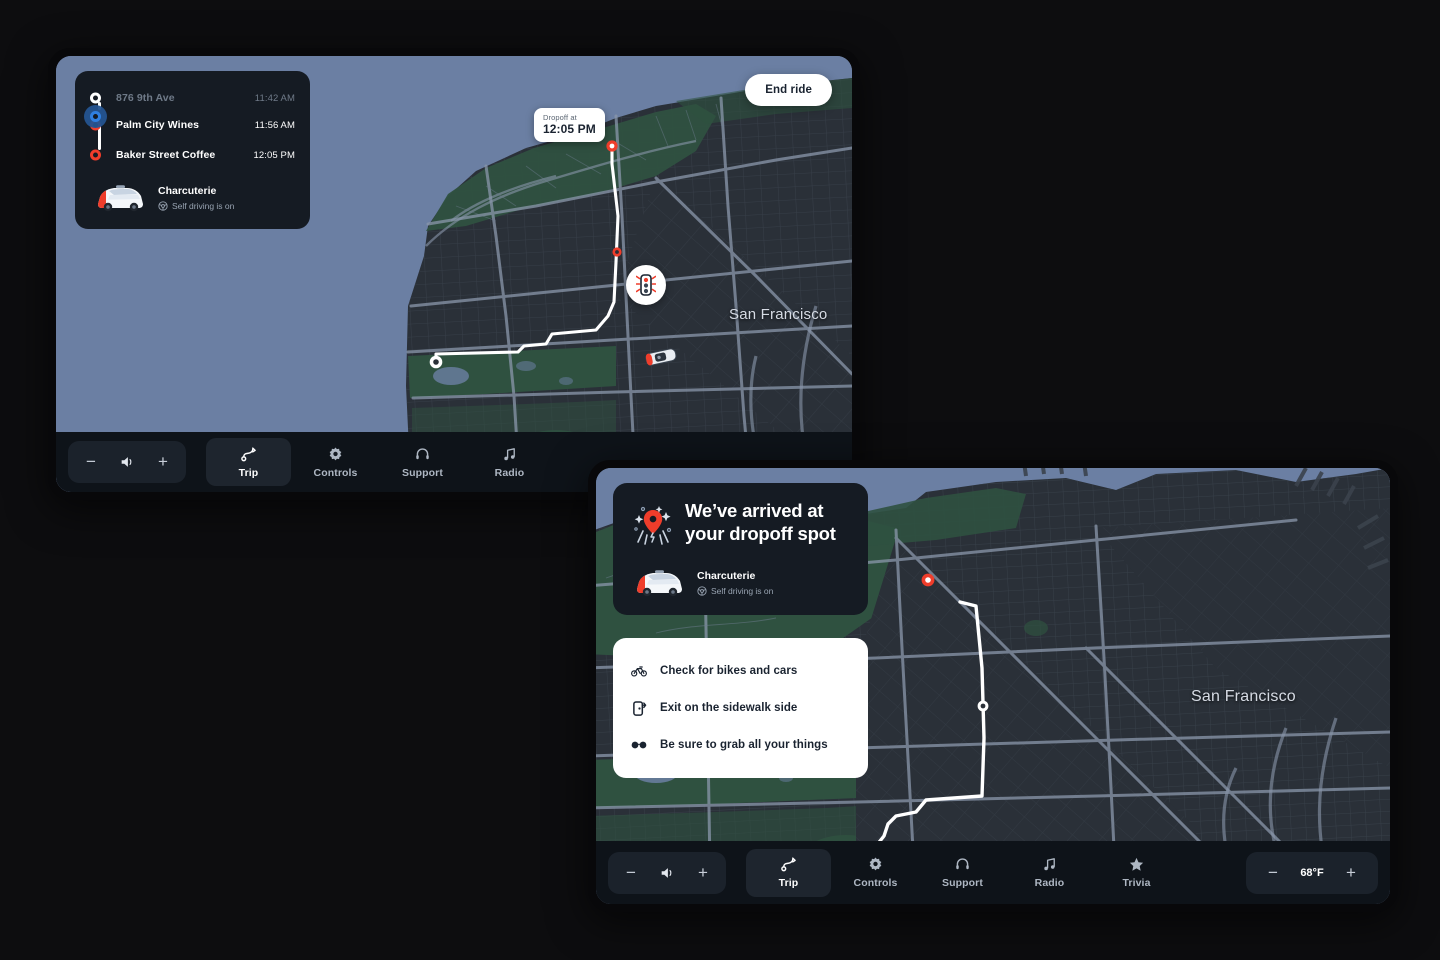 The height and width of the screenshot is (960, 1440). I want to click on end-ride-button: End ride, so click(788, 90).